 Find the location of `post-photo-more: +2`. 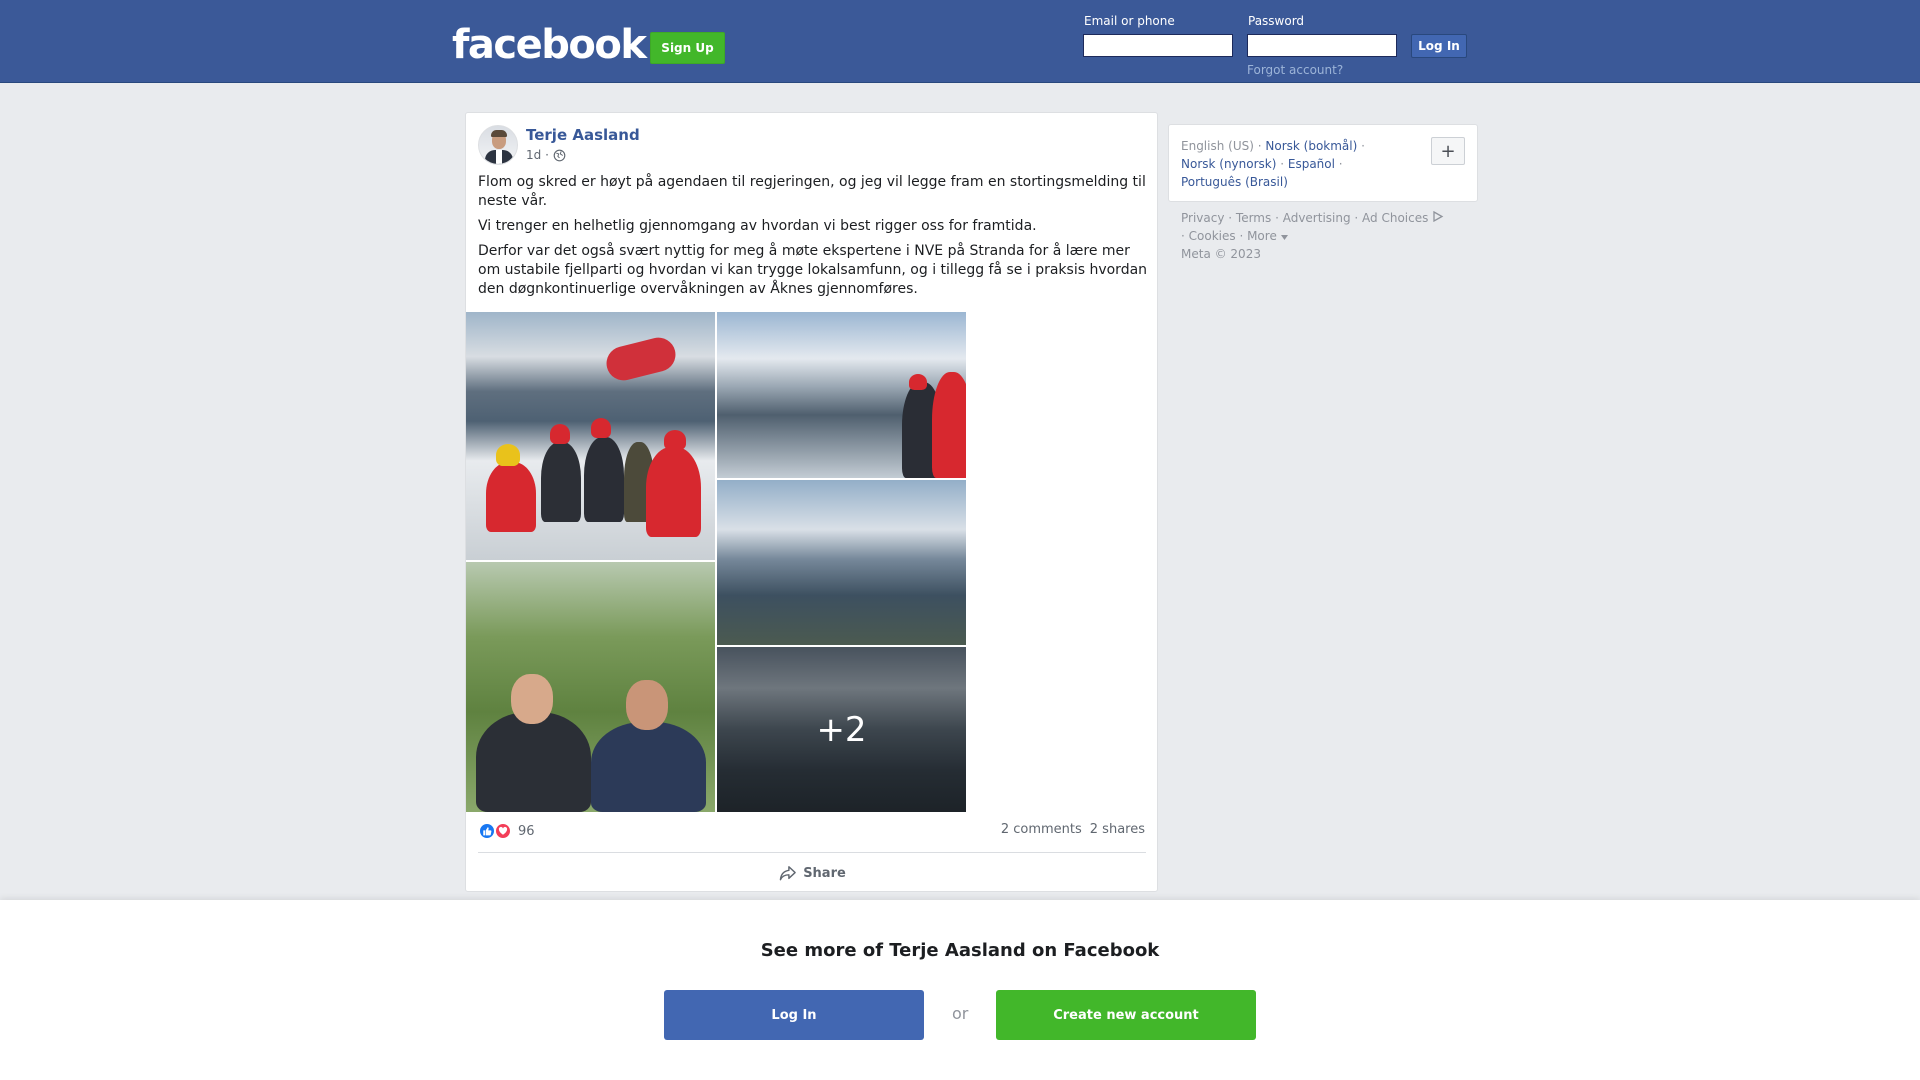

post-photo-more: +2 is located at coordinates (841, 729).